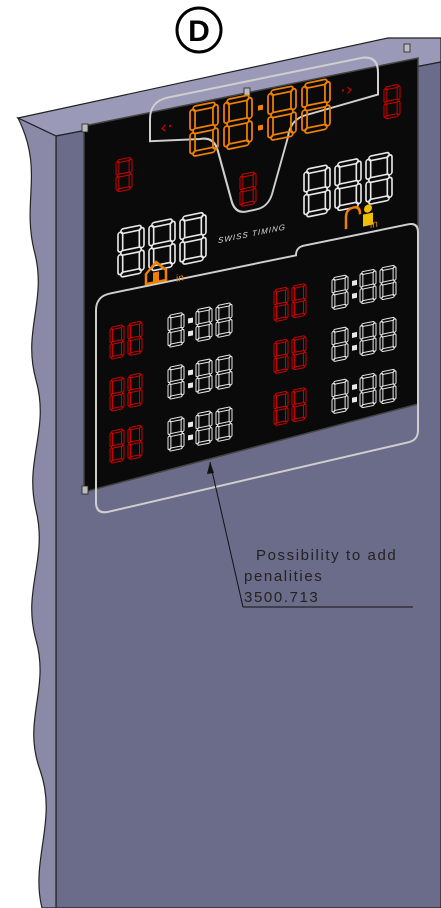 This screenshot has height=908, width=441. What do you see at coordinates (346, 90) in the screenshot?
I see `possession-arrow-right: ·›` at bounding box center [346, 90].